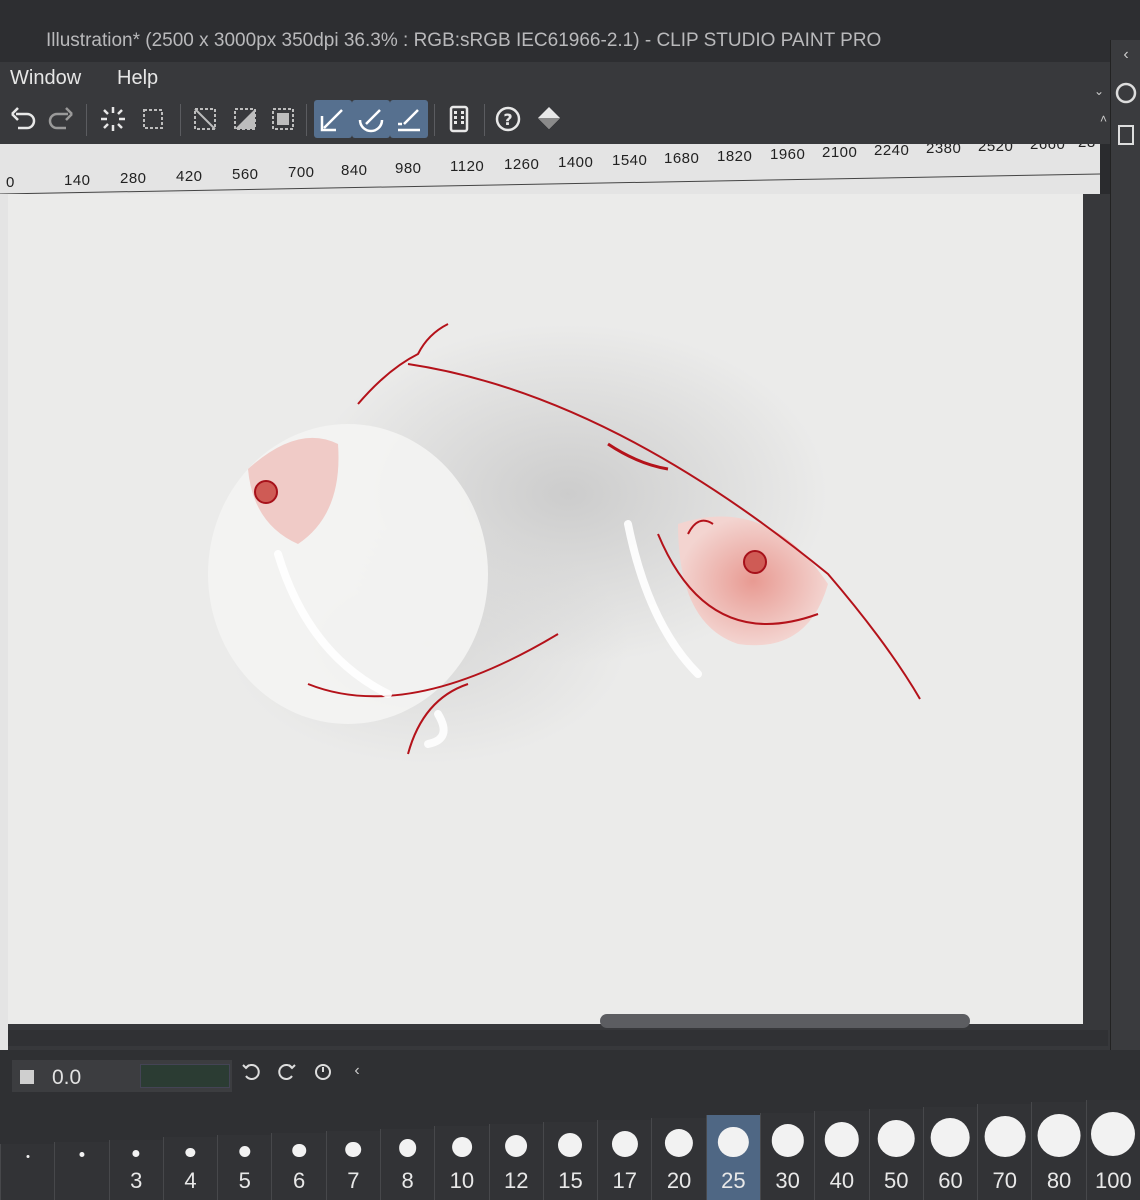 The width and height of the screenshot is (1140, 1200). What do you see at coordinates (732, 1157) in the screenshot?
I see `brush-size-25: 25` at bounding box center [732, 1157].